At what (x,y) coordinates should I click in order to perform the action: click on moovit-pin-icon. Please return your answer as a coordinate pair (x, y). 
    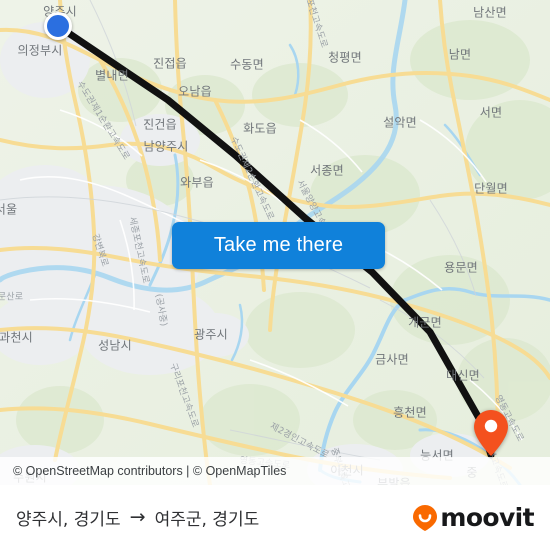
    Looking at the image, I should click on (425, 517).